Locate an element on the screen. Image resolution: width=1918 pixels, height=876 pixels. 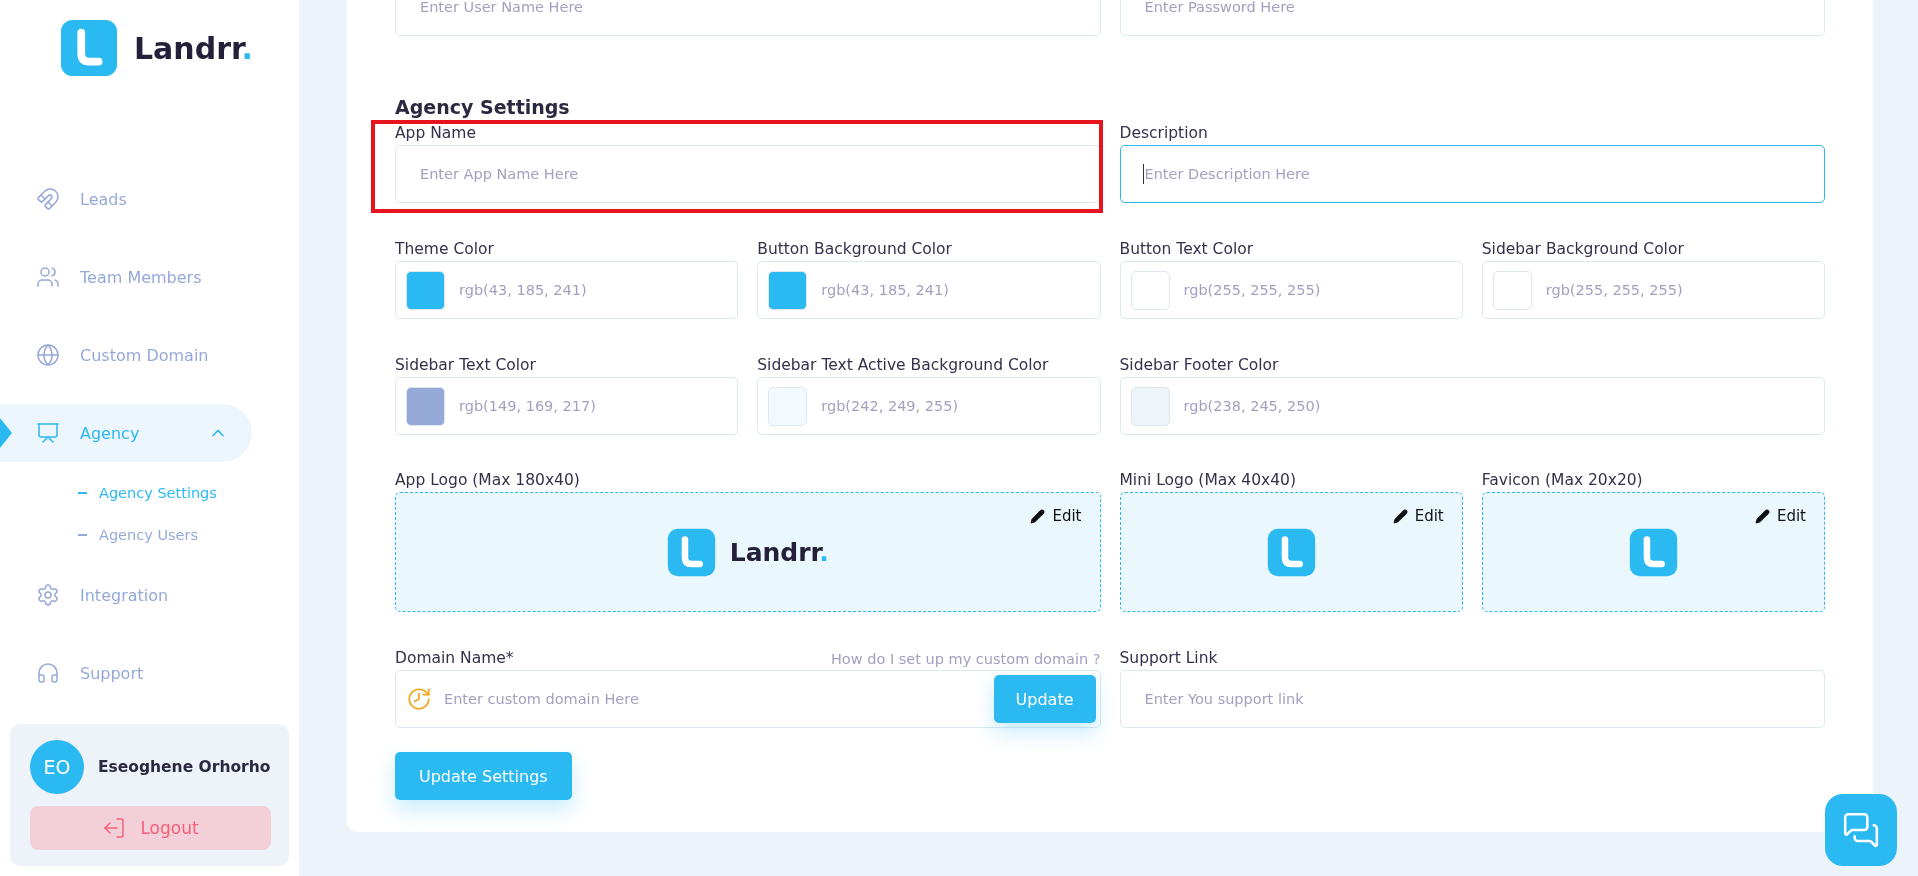
input-field: Enter Description Here is located at coordinates (1472, 174).